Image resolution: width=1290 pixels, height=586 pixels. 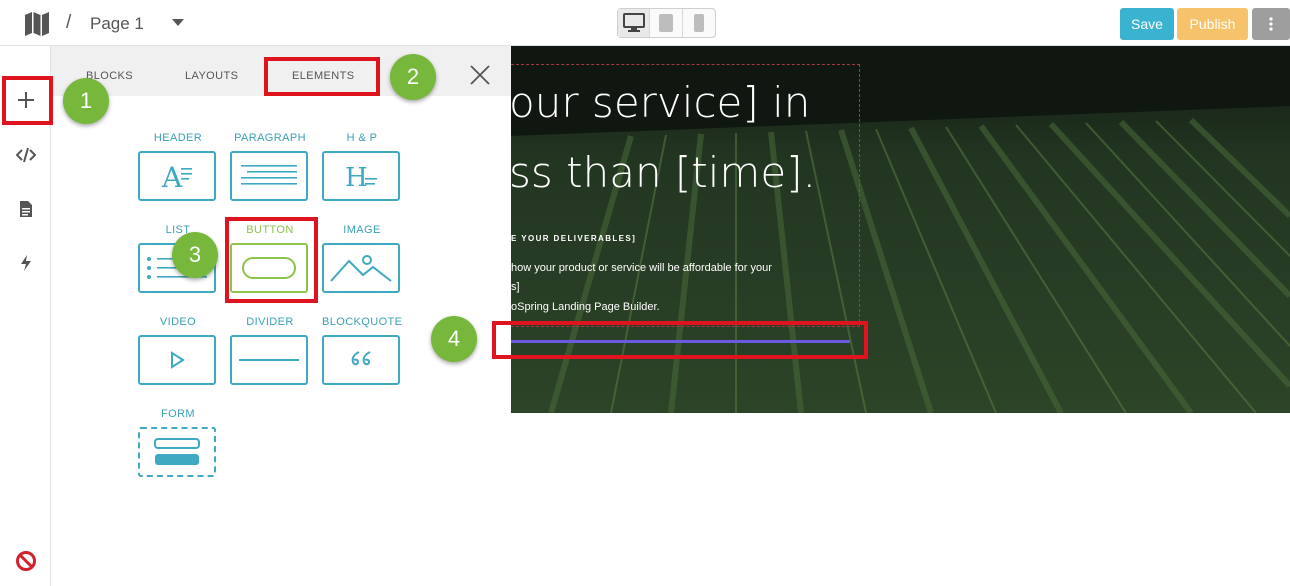 What do you see at coordinates (178, 414) in the screenshot?
I see `element-label: FORM` at bounding box center [178, 414].